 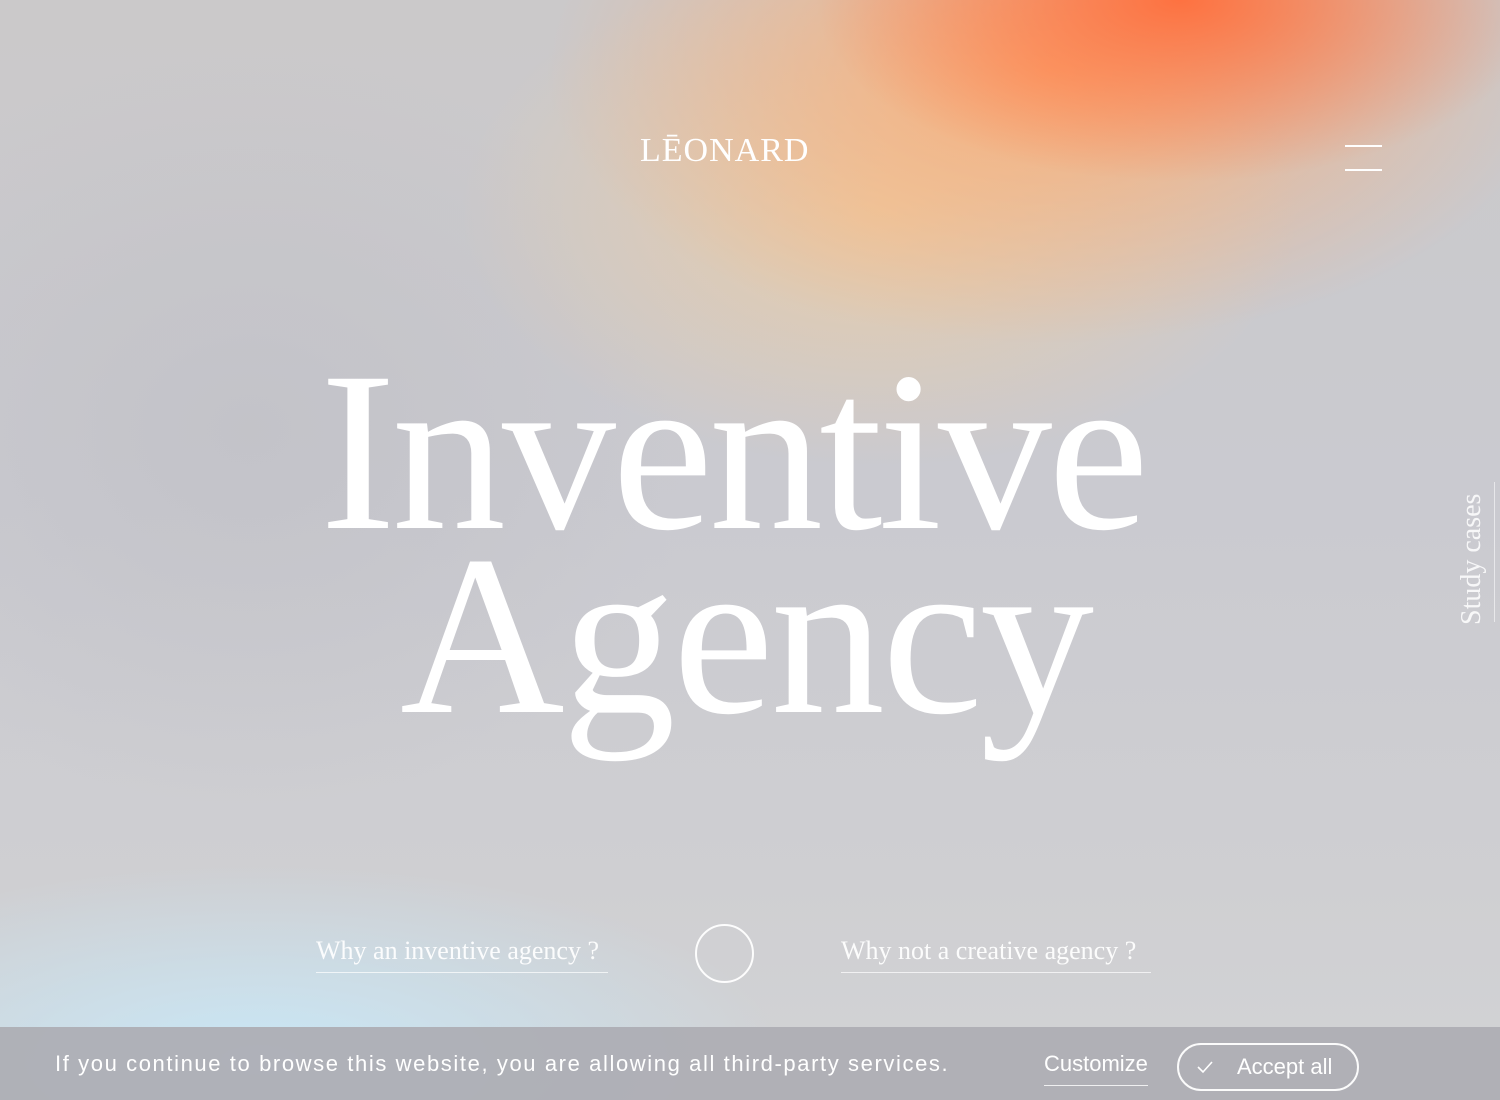 What do you see at coordinates (724, 953) in the screenshot?
I see `scroll-circle-button` at bounding box center [724, 953].